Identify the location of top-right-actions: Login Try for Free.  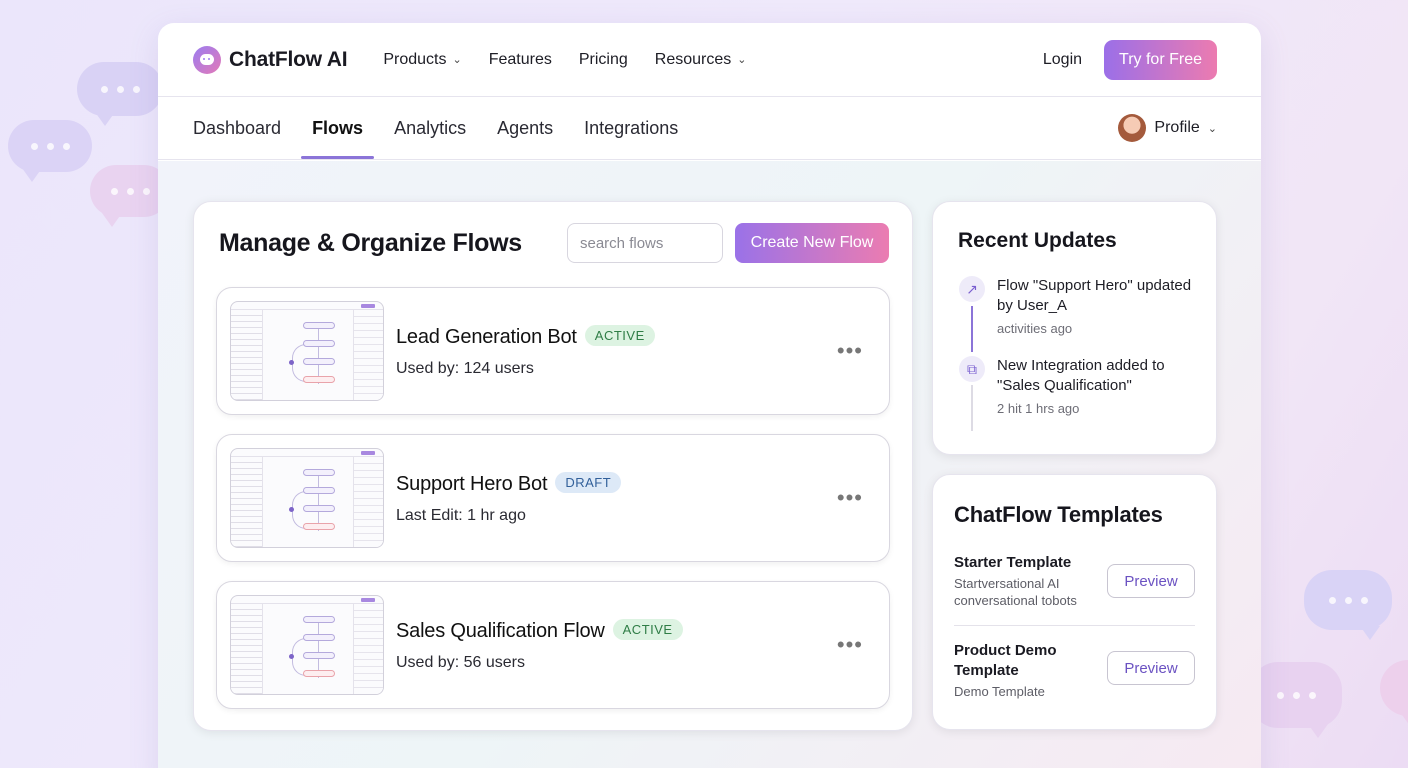
(1130, 59).